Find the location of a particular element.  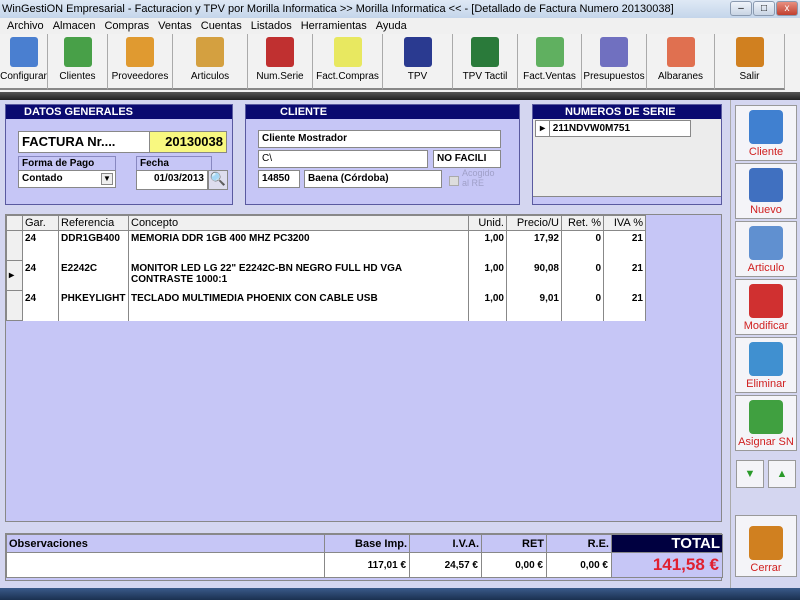

search-icon: 🔍 is located at coordinates (218, 180).